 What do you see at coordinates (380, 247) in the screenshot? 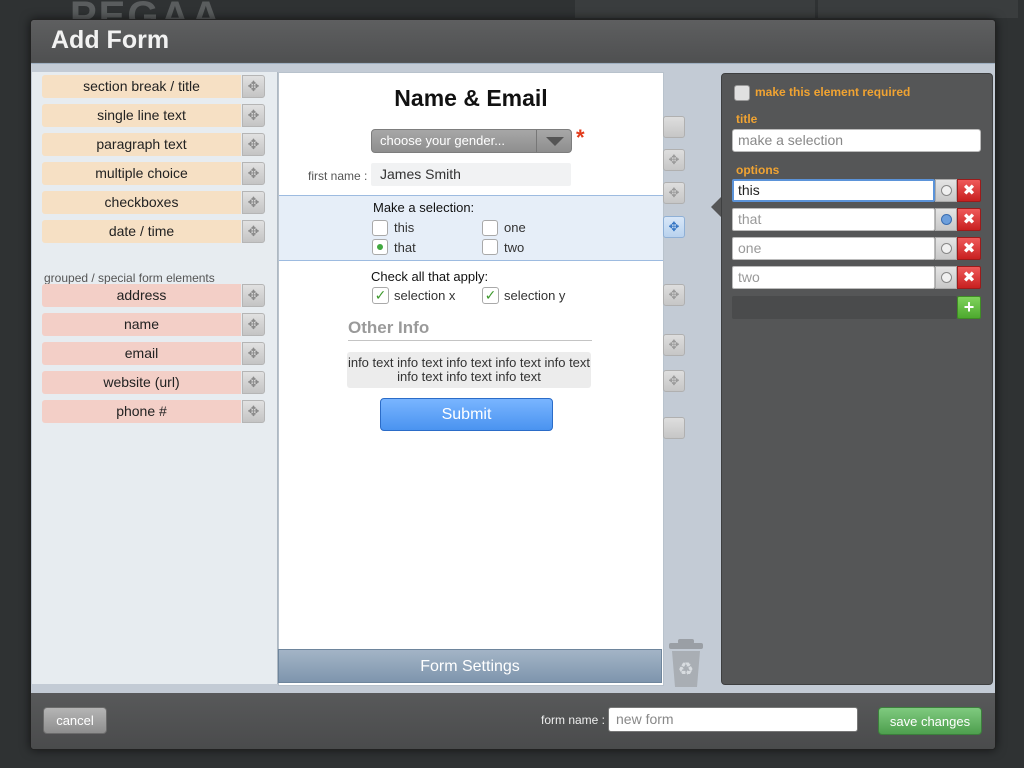
I see `radio-that` at bounding box center [380, 247].